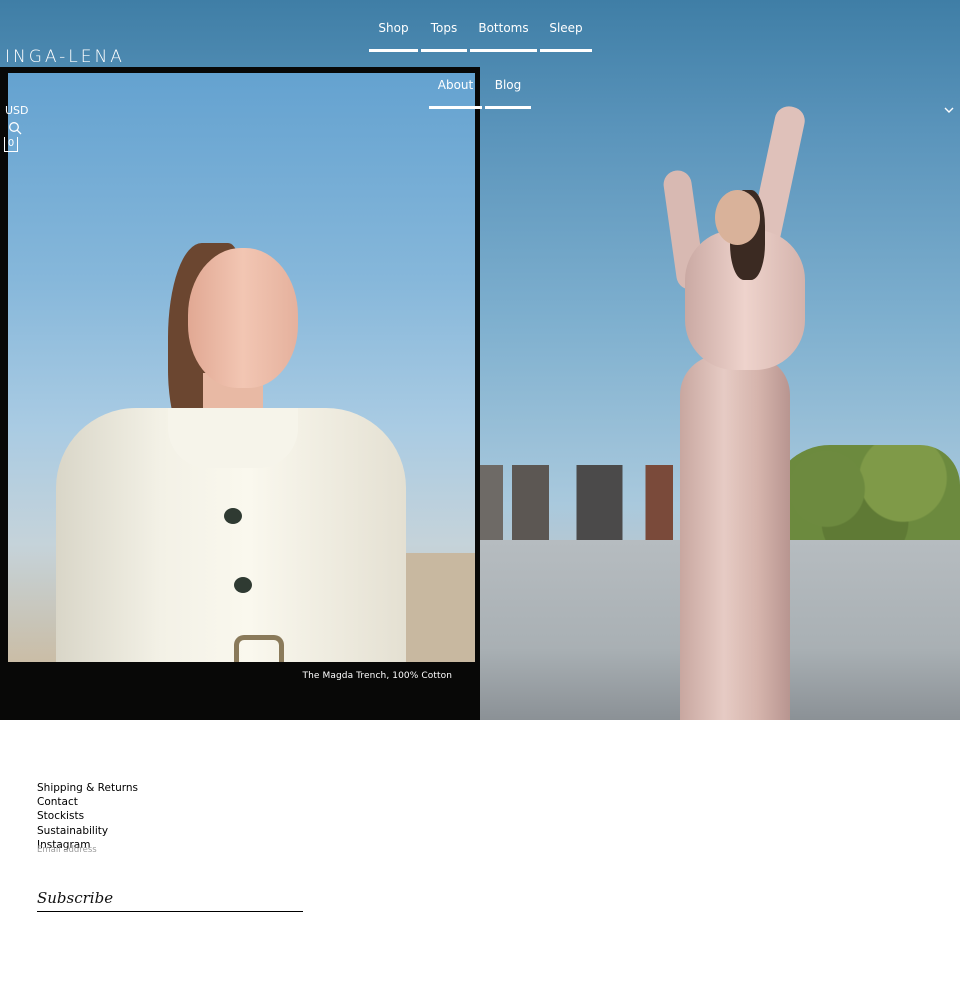  What do you see at coordinates (393, 36) in the screenshot?
I see `nav-item-shop: Shop` at bounding box center [393, 36].